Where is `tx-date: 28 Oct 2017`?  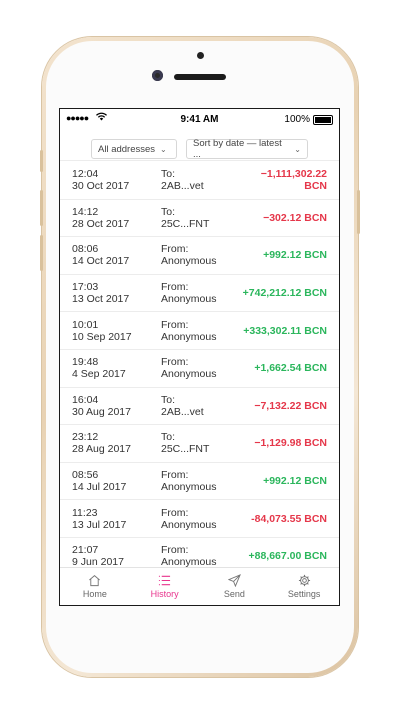
tx-date: 28 Oct 2017 is located at coordinates (101, 223).